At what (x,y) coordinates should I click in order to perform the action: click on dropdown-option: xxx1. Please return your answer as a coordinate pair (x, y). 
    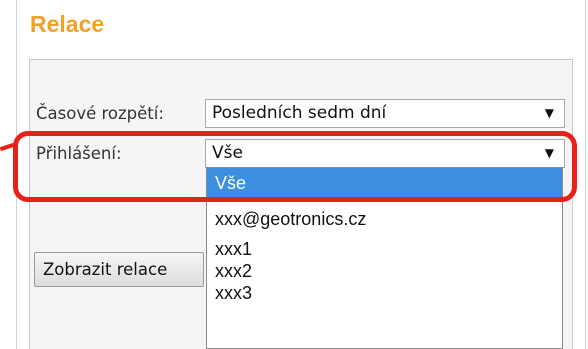
    Looking at the image, I should click on (384, 249).